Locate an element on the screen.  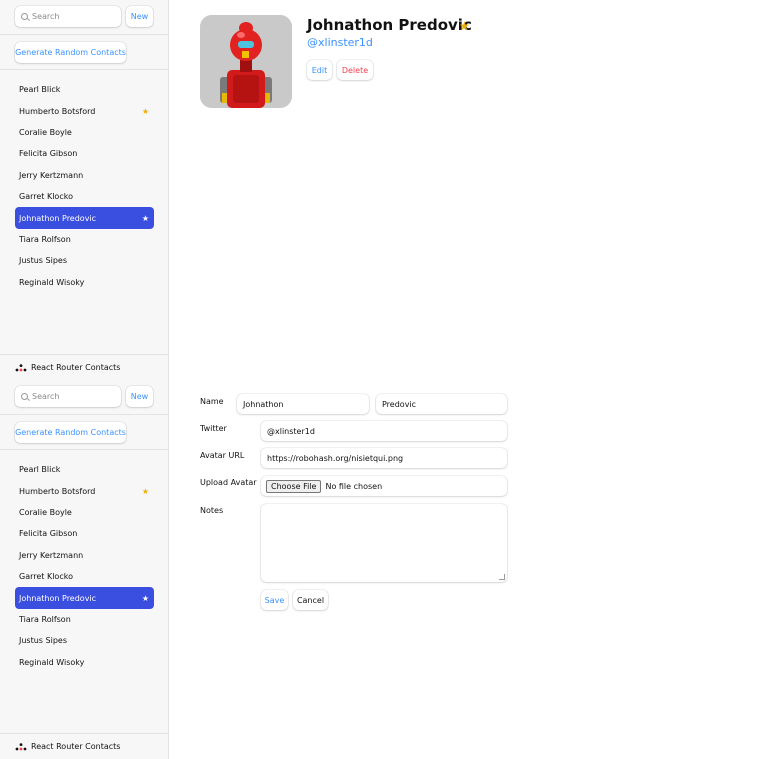
last-name-field: Predovic is located at coordinates (441, 404).